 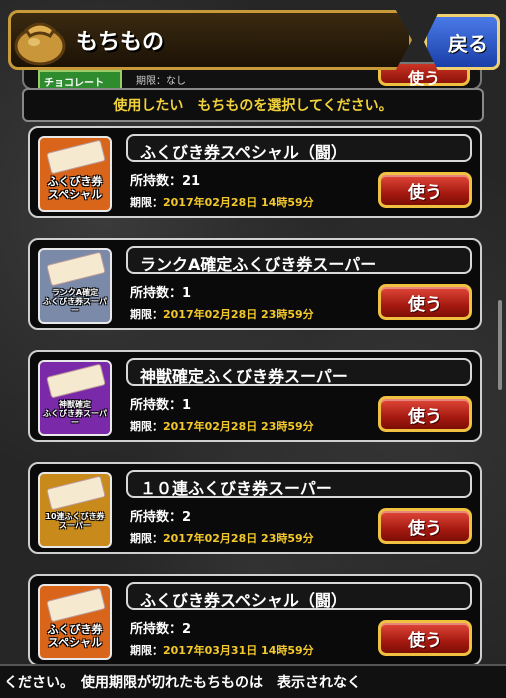 What do you see at coordinates (75, 414) in the screenshot?
I see `ticket-label: 神獣確定 ふくびき券スーパー` at bounding box center [75, 414].